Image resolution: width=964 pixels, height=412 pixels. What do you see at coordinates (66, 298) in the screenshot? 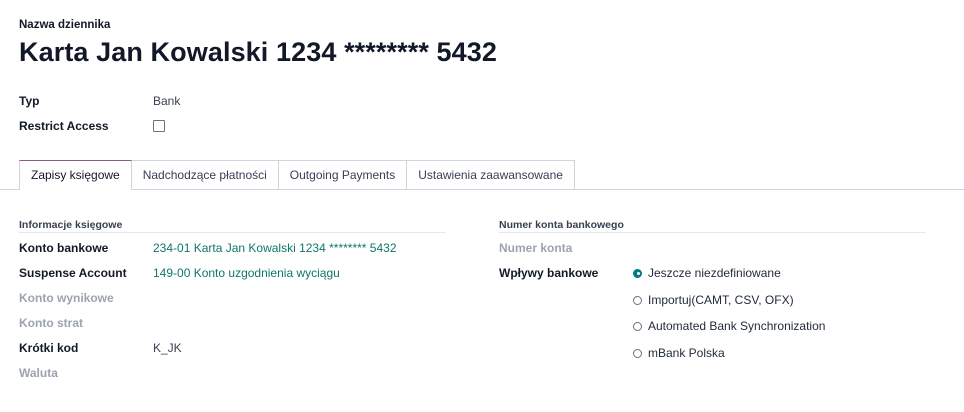
I see `profit-account-label: Konto wynikowe` at bounding box center [66, 298].